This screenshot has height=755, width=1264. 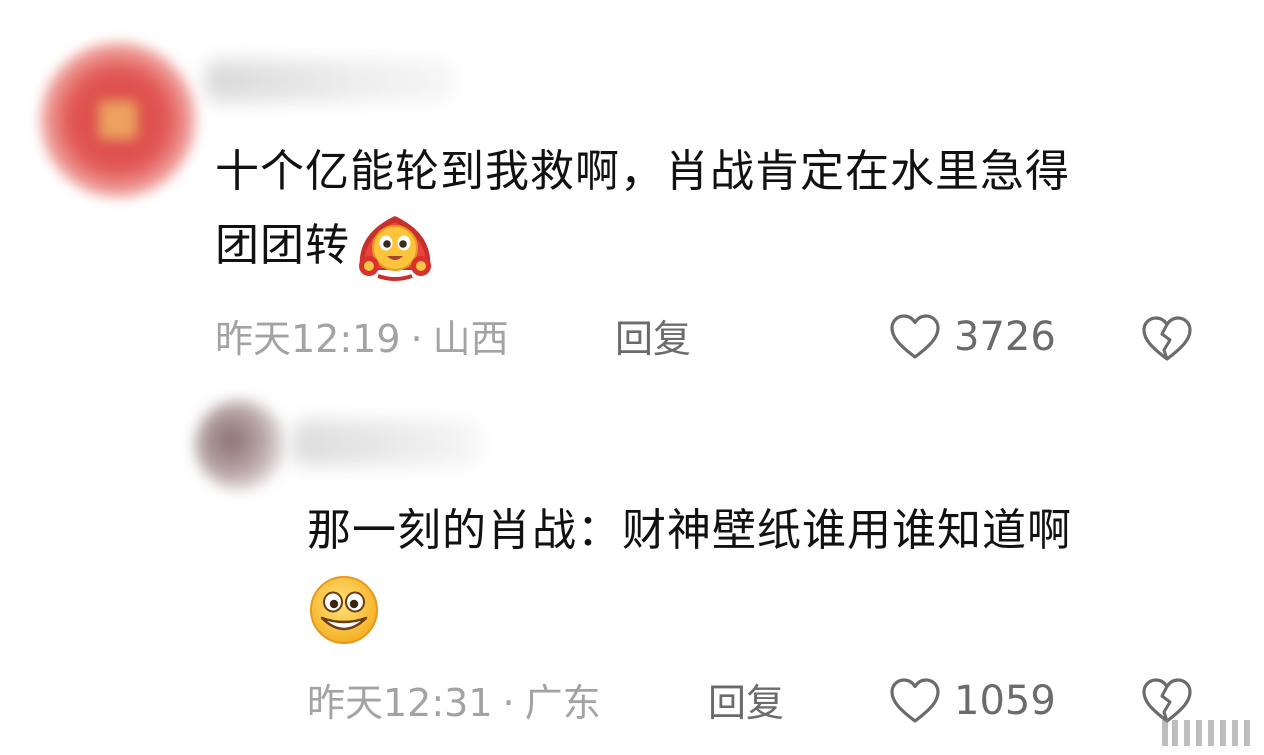 What do you see at coordinates (308, 339) in the screenshot?
I see `comment-time: 昨天12:19` at bounding box center [308, 339].